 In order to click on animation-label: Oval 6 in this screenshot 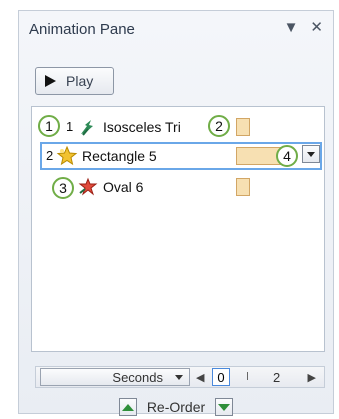, I will do `click(123, 187)`.